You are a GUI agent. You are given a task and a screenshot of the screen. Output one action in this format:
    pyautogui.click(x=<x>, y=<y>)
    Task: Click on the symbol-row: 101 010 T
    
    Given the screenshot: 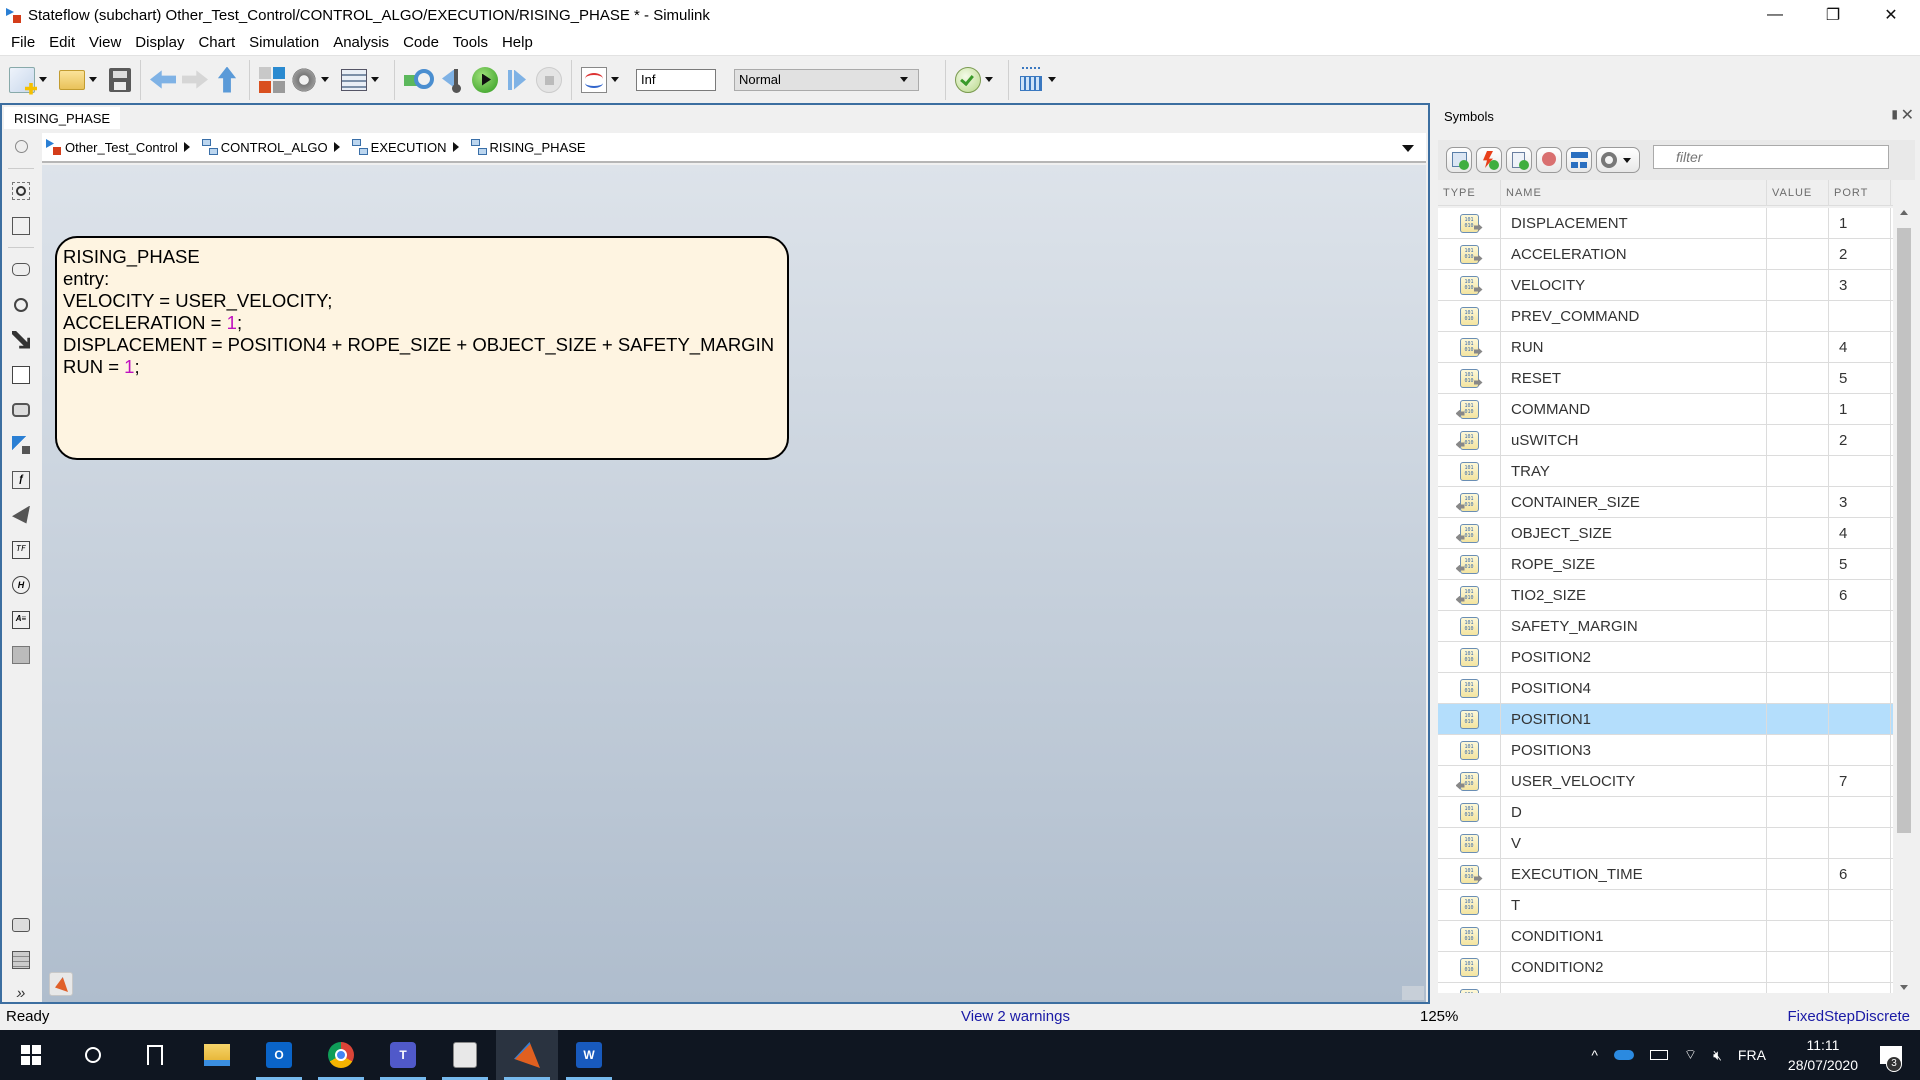 What is the action you would take?
    pyautogui.click(x=1665, y=905)
    